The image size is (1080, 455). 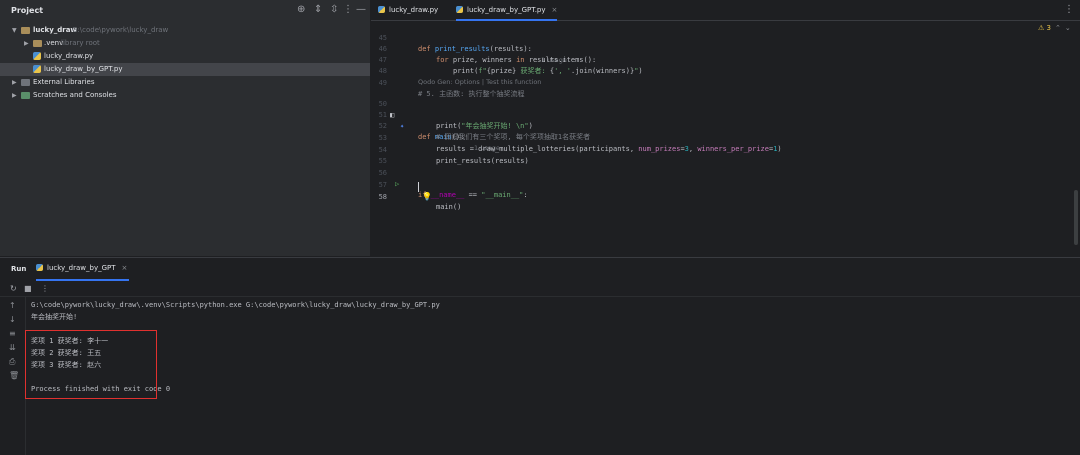 What do you see at coordinates (1076, 217) in the screenshot?
I see `editor-scrollbar` at bounding box center [1076, 217].